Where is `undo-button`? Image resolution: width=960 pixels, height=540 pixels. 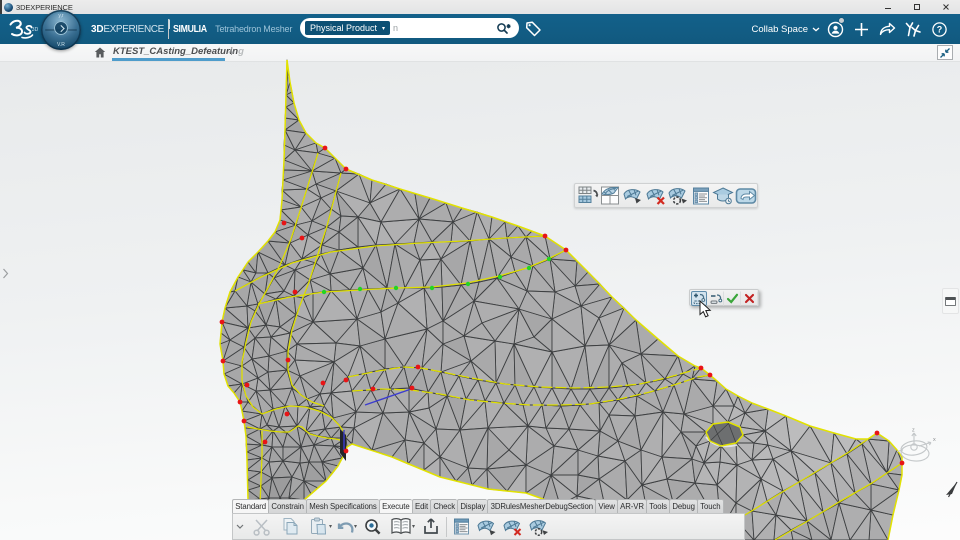 undo-button is located at coordinates (345, 527).